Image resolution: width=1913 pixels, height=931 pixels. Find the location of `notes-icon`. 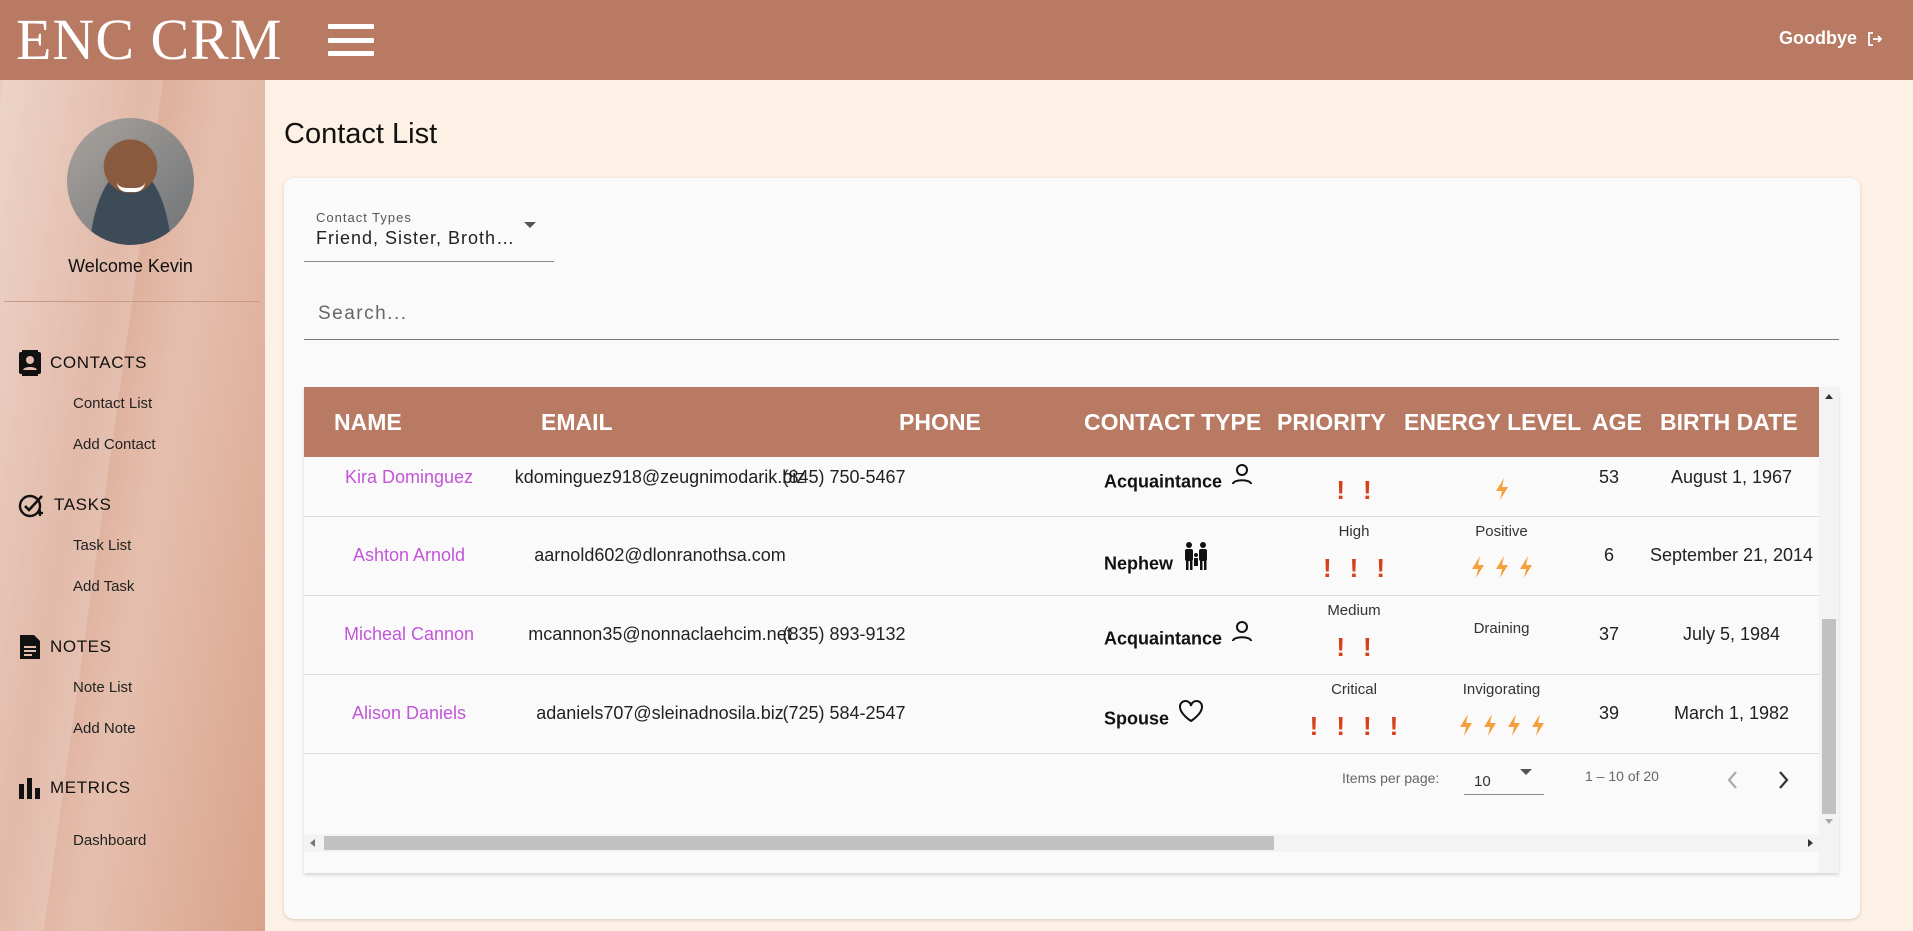

notes-icon is located at coordinates (30, 647).